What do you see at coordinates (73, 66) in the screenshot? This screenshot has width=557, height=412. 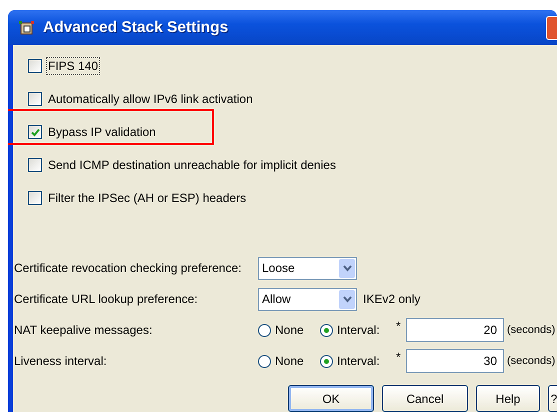 I see `checkbox-label: FIPS 140` at bounding box center [73, 66].